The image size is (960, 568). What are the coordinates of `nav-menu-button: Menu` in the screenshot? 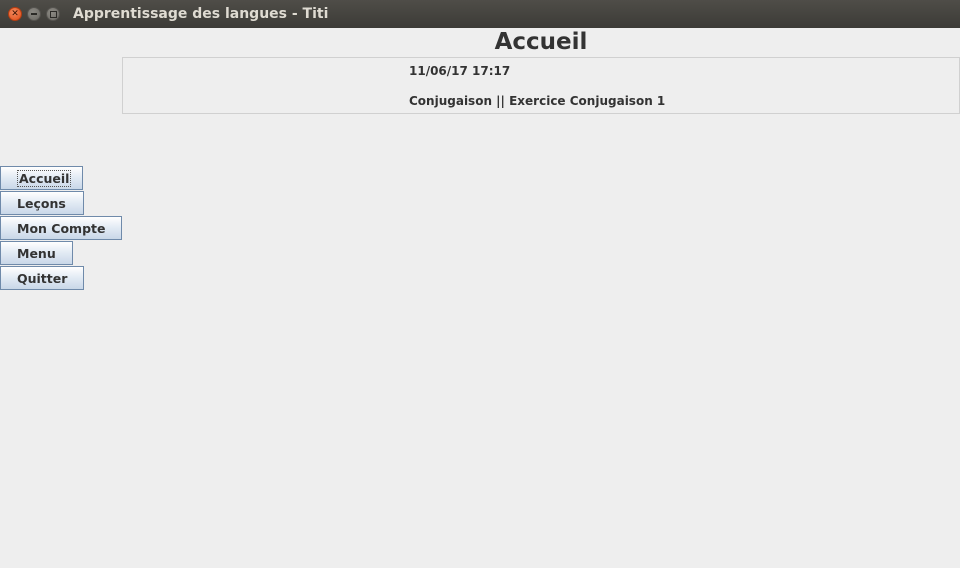 It's located at (36, 253).